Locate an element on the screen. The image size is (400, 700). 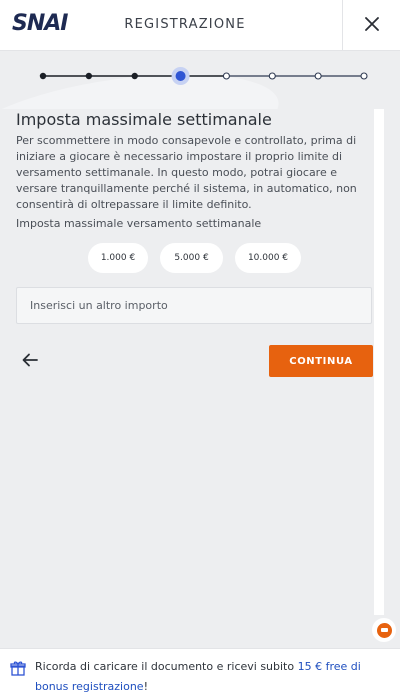
continue-button: CONTINUA is located at coordinates (321, 361).